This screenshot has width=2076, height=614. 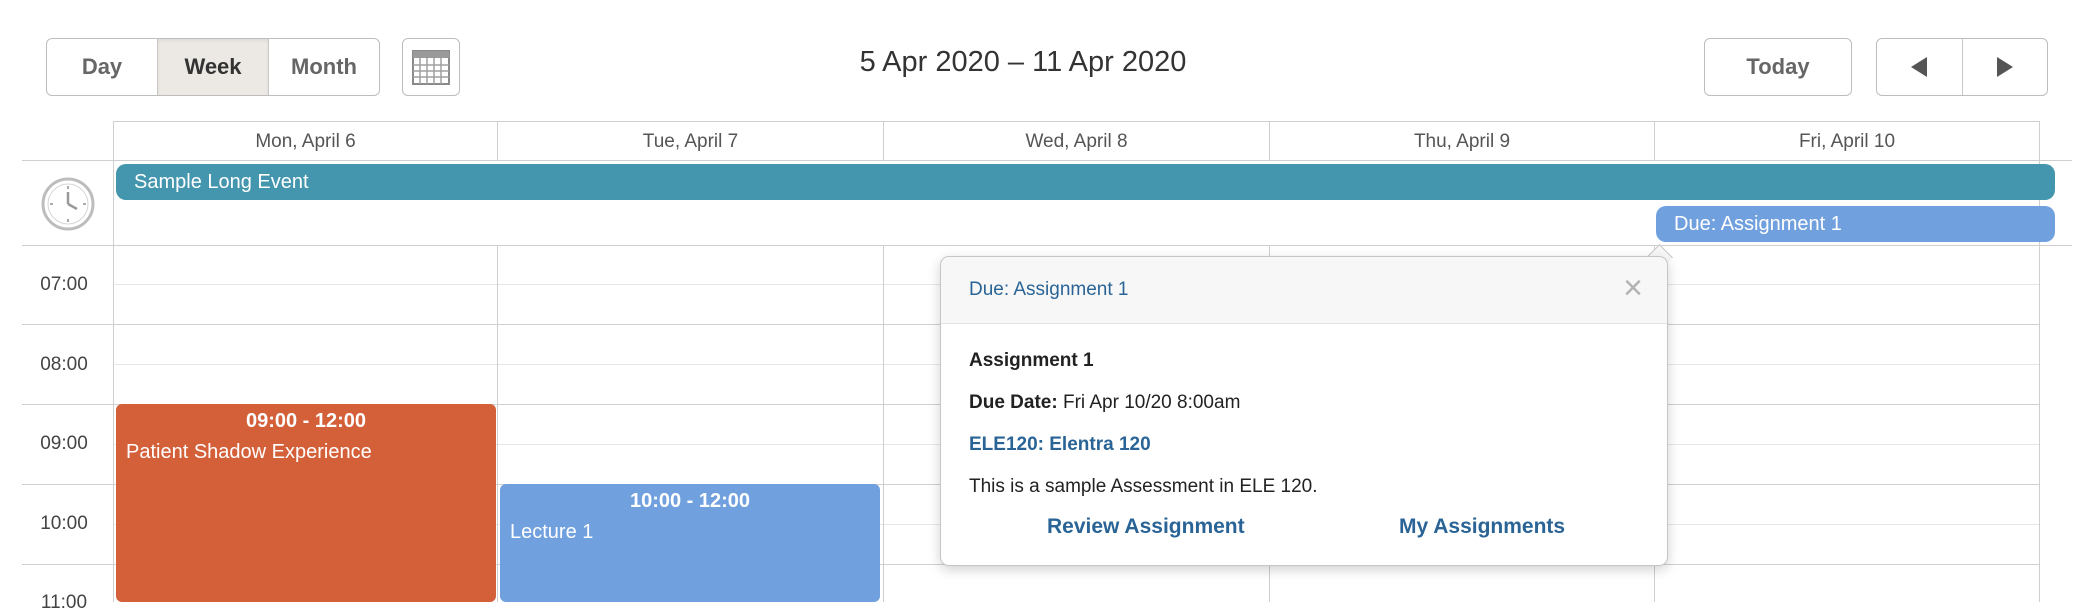 I want to click on review-assignment-link: Review Assignment, so click(x=1146, y=527).